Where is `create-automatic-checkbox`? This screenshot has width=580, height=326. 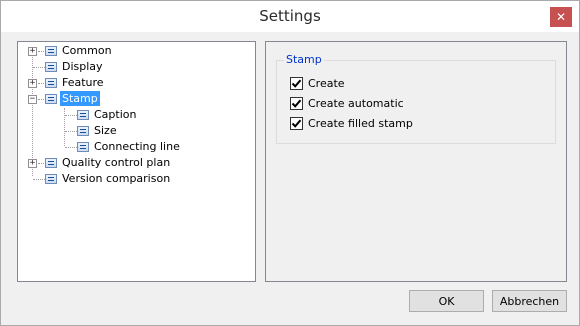
create-automatic-checkbox is located at coordinates (296, 103).